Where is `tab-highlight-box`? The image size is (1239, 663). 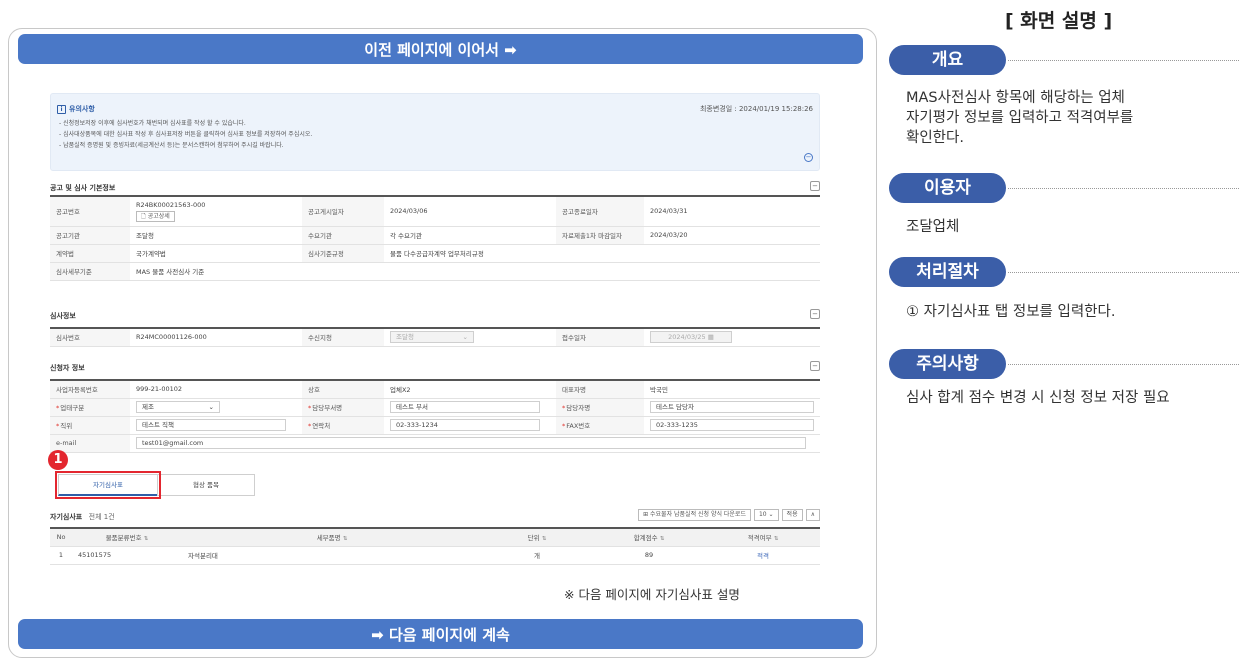
tab-highlight-box is located at coordinates (108, 485).